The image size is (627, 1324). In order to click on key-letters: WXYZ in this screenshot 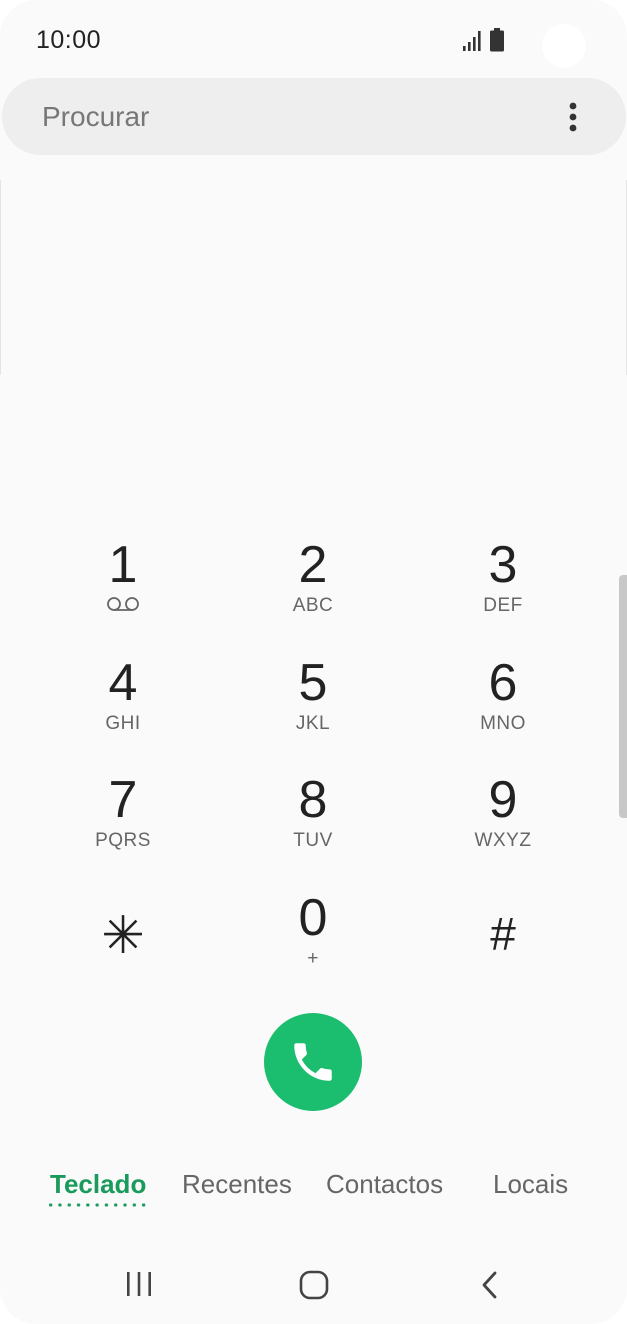, I will do `click(503, 840)`.